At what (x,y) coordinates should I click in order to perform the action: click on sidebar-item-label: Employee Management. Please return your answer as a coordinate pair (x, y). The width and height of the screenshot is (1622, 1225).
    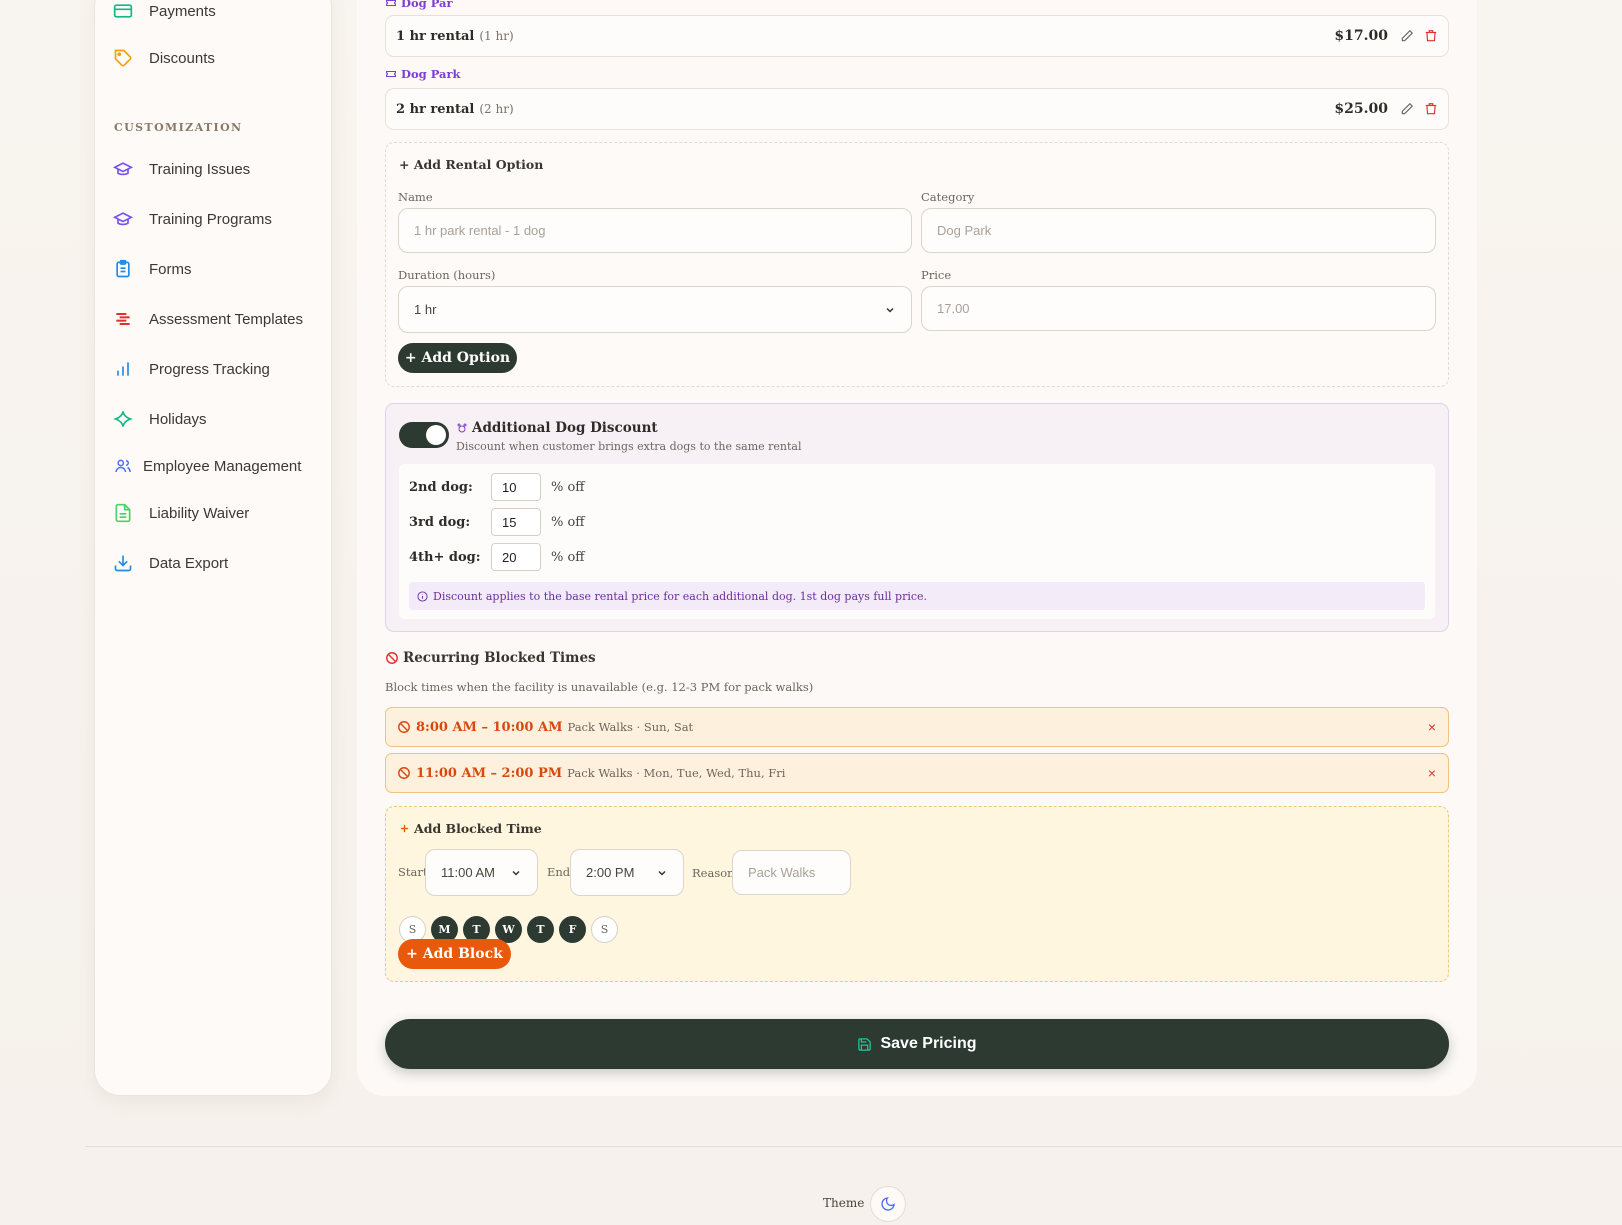
    Looking at the image, I should click on (222, 466).